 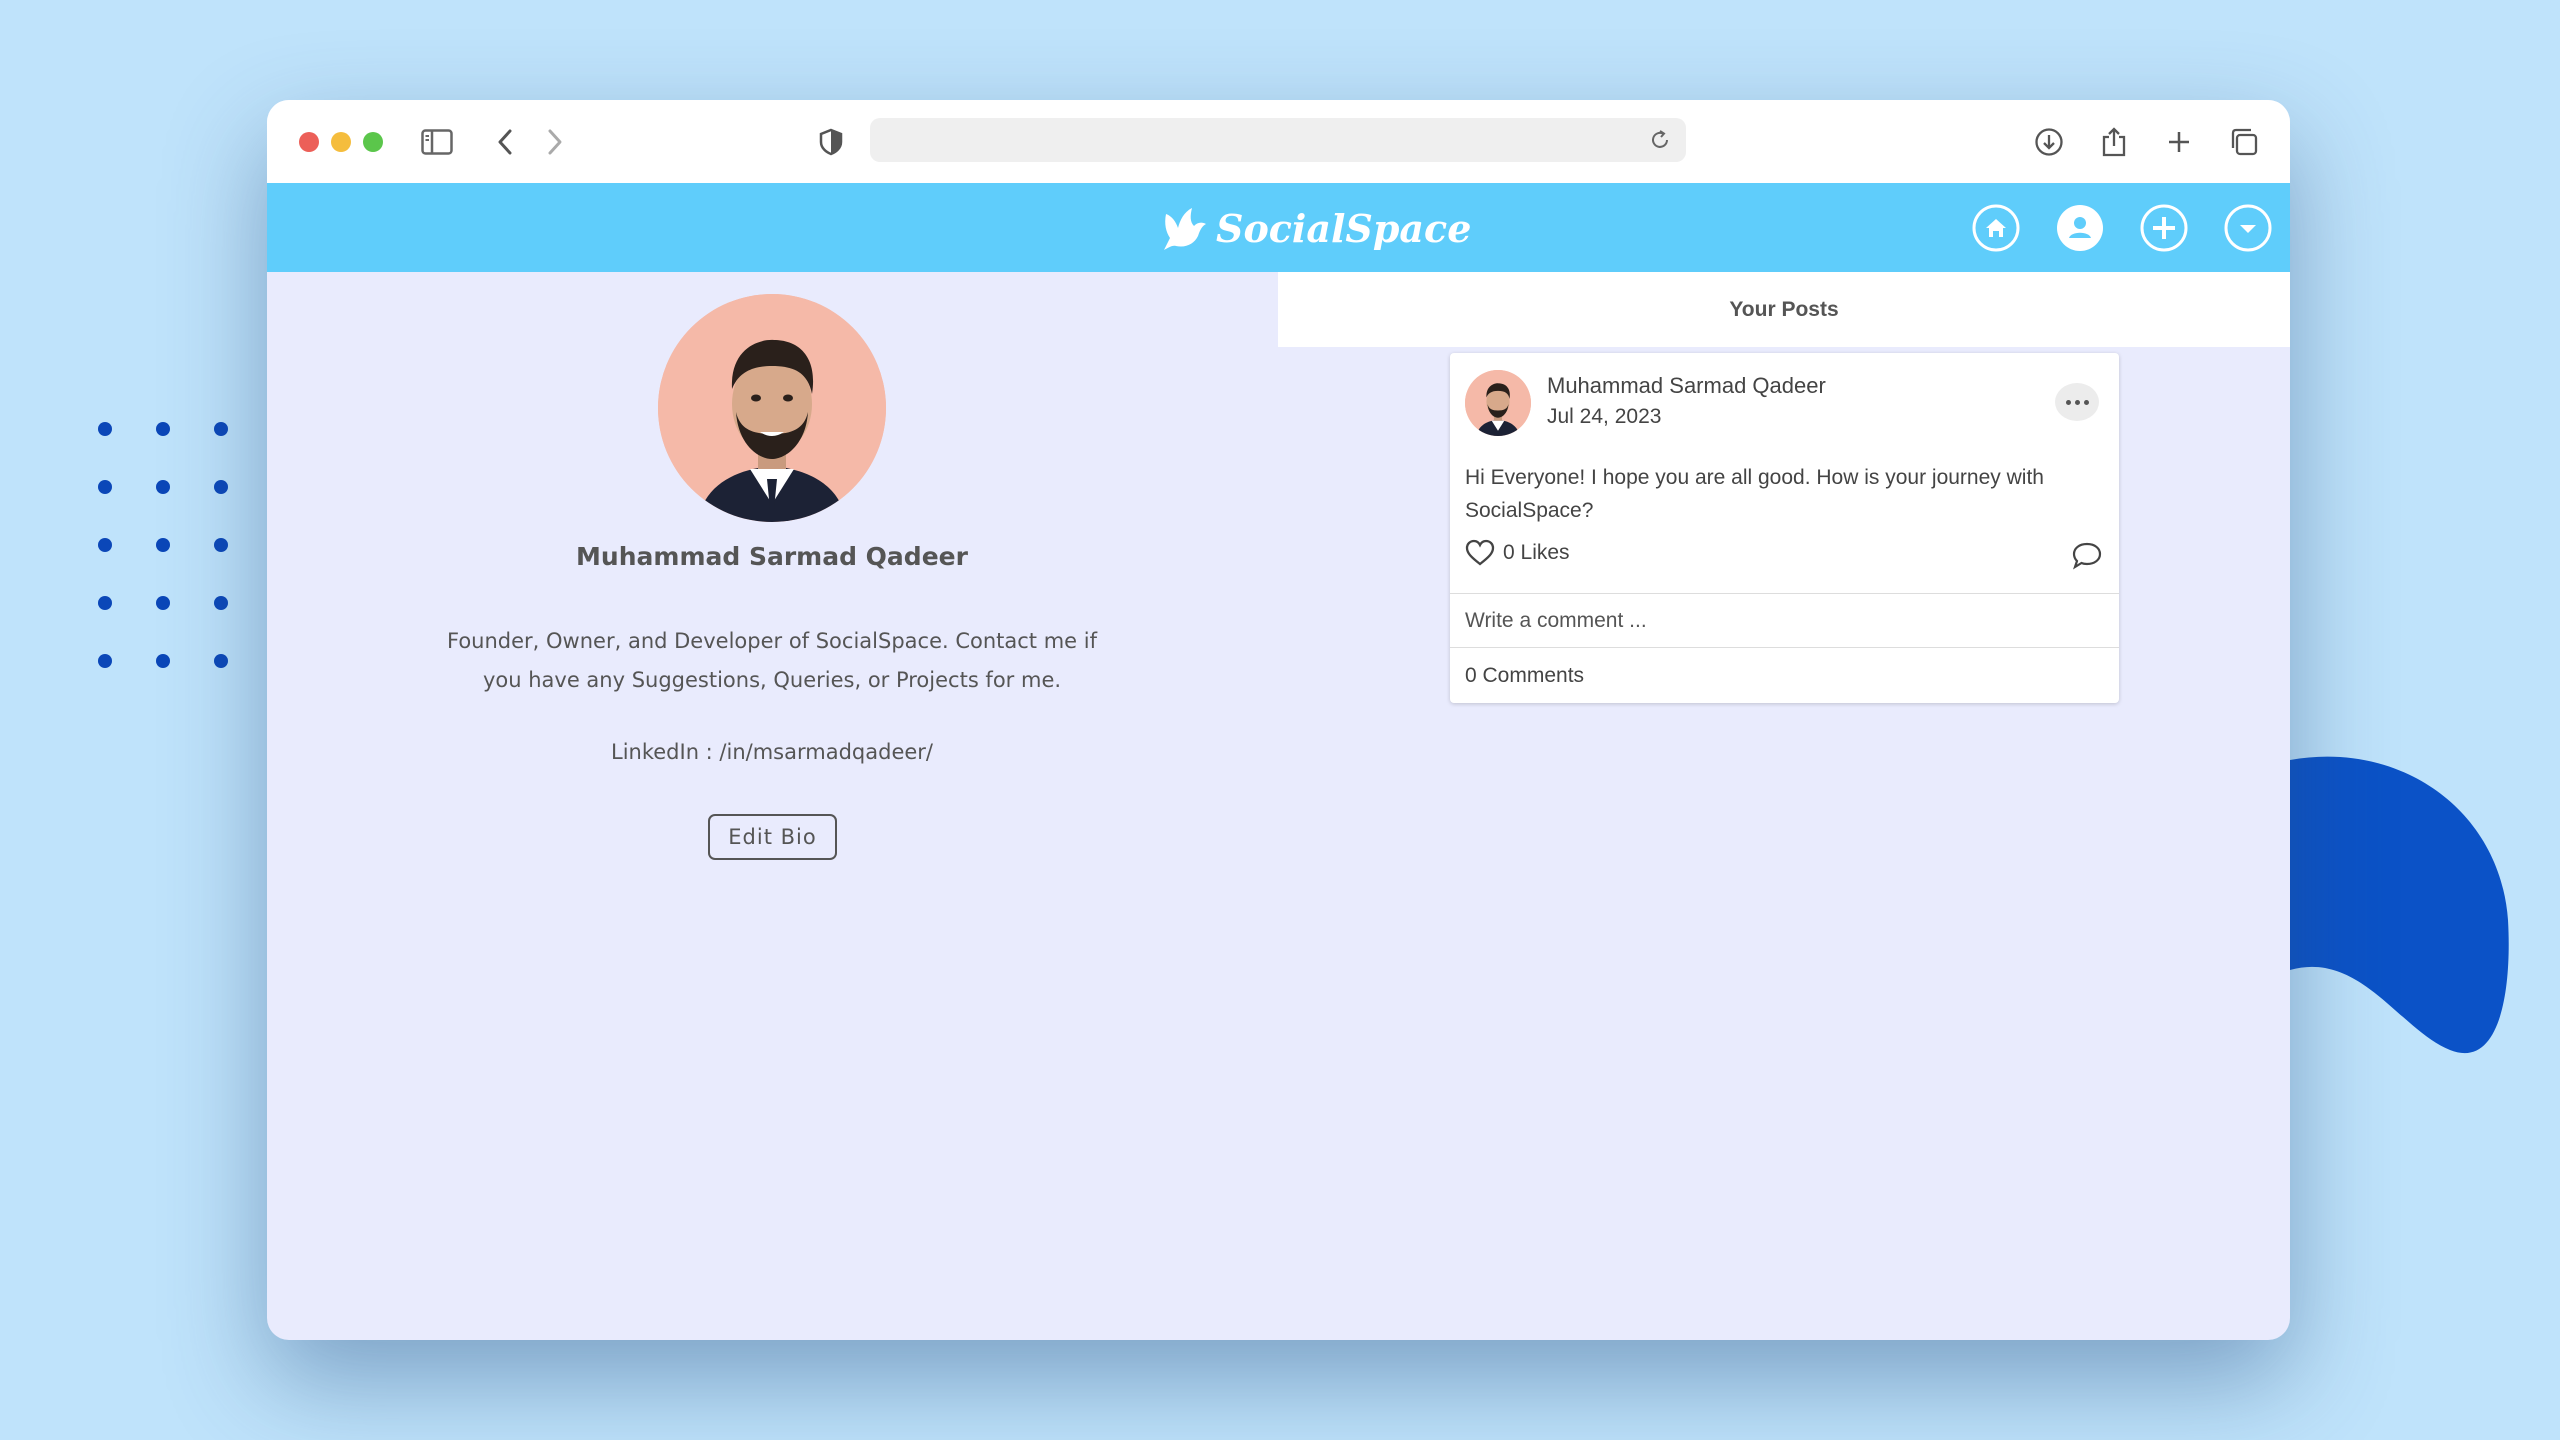 I want to click on add-post-icon, so click(x=2164, y=228).